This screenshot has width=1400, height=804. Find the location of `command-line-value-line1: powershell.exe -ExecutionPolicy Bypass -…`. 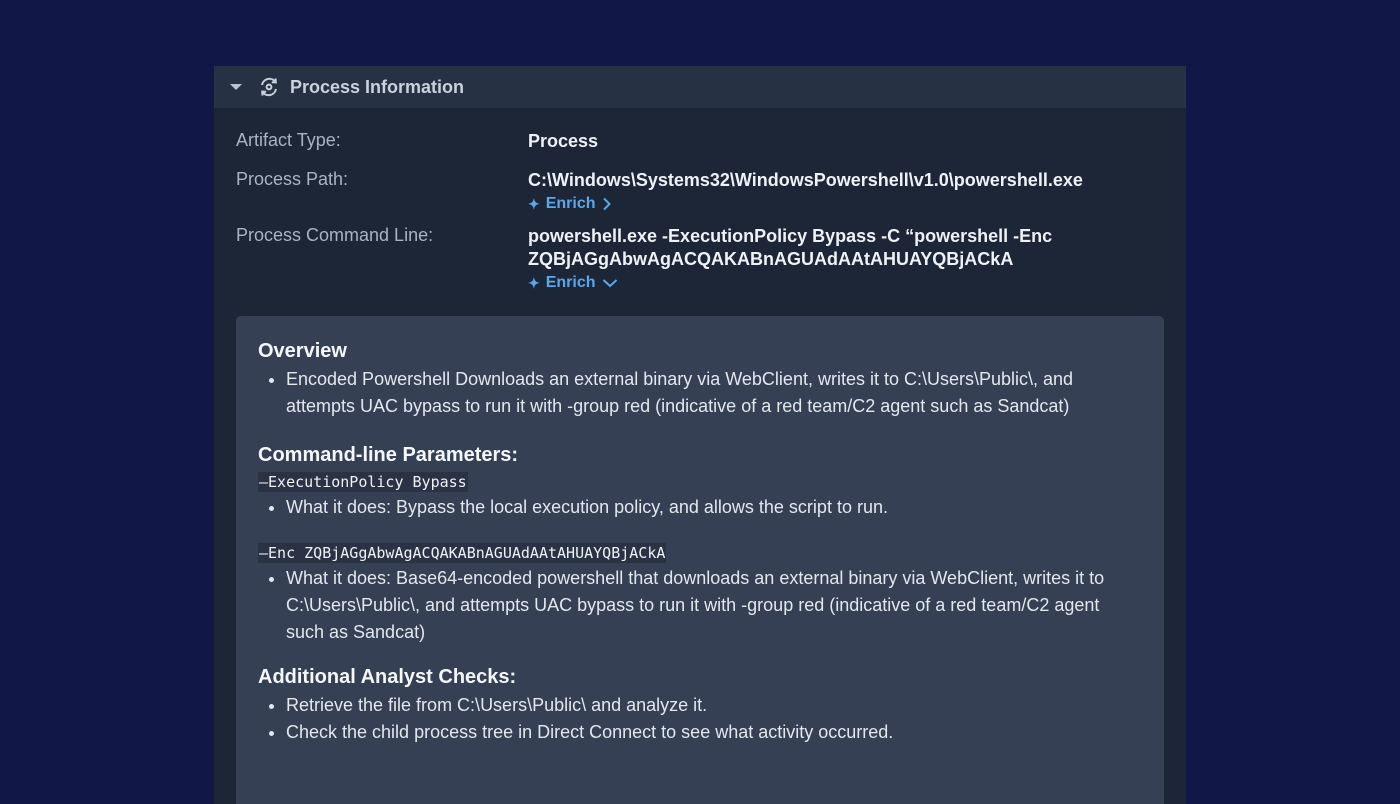

command-line-value-line1: powershell.exe -ExecutionPolicy Bypass -… is located at coordinates (790, 236).